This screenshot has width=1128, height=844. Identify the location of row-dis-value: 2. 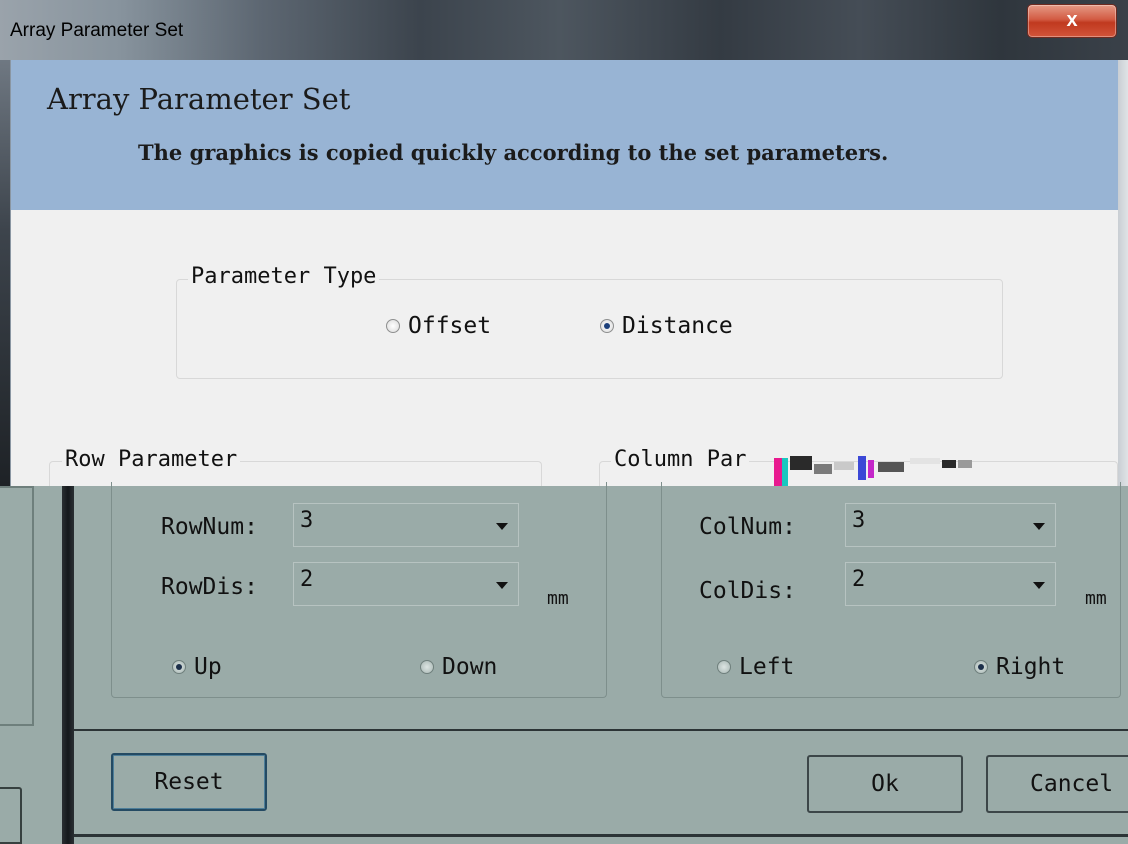
(307, 579).